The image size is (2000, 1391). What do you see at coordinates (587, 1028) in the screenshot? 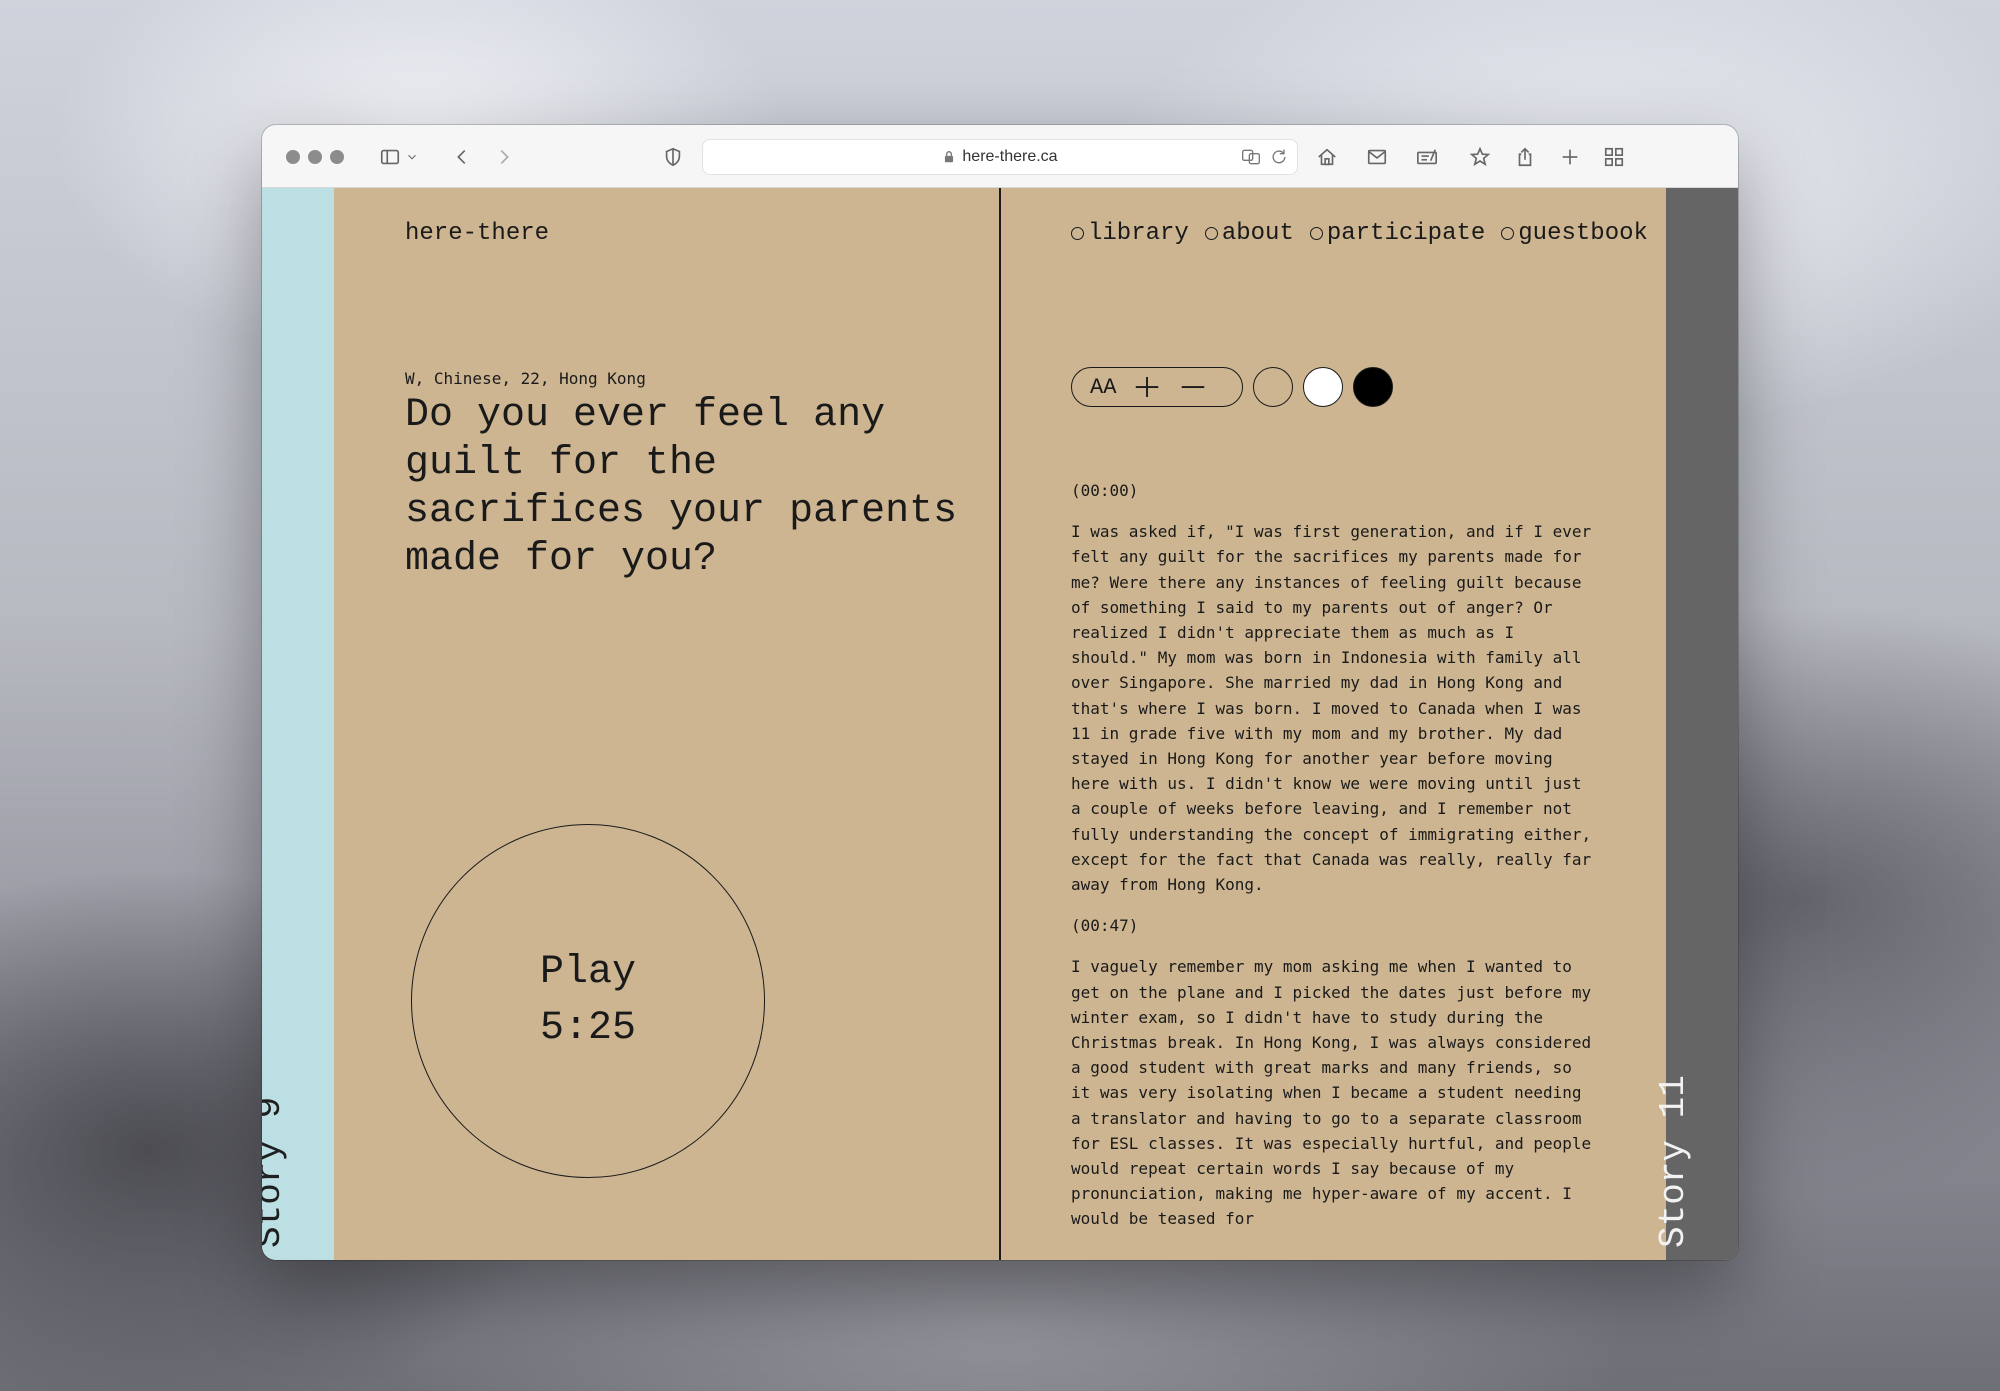
I see `play-duration: 5:25` at bounding box center [587, 1028].